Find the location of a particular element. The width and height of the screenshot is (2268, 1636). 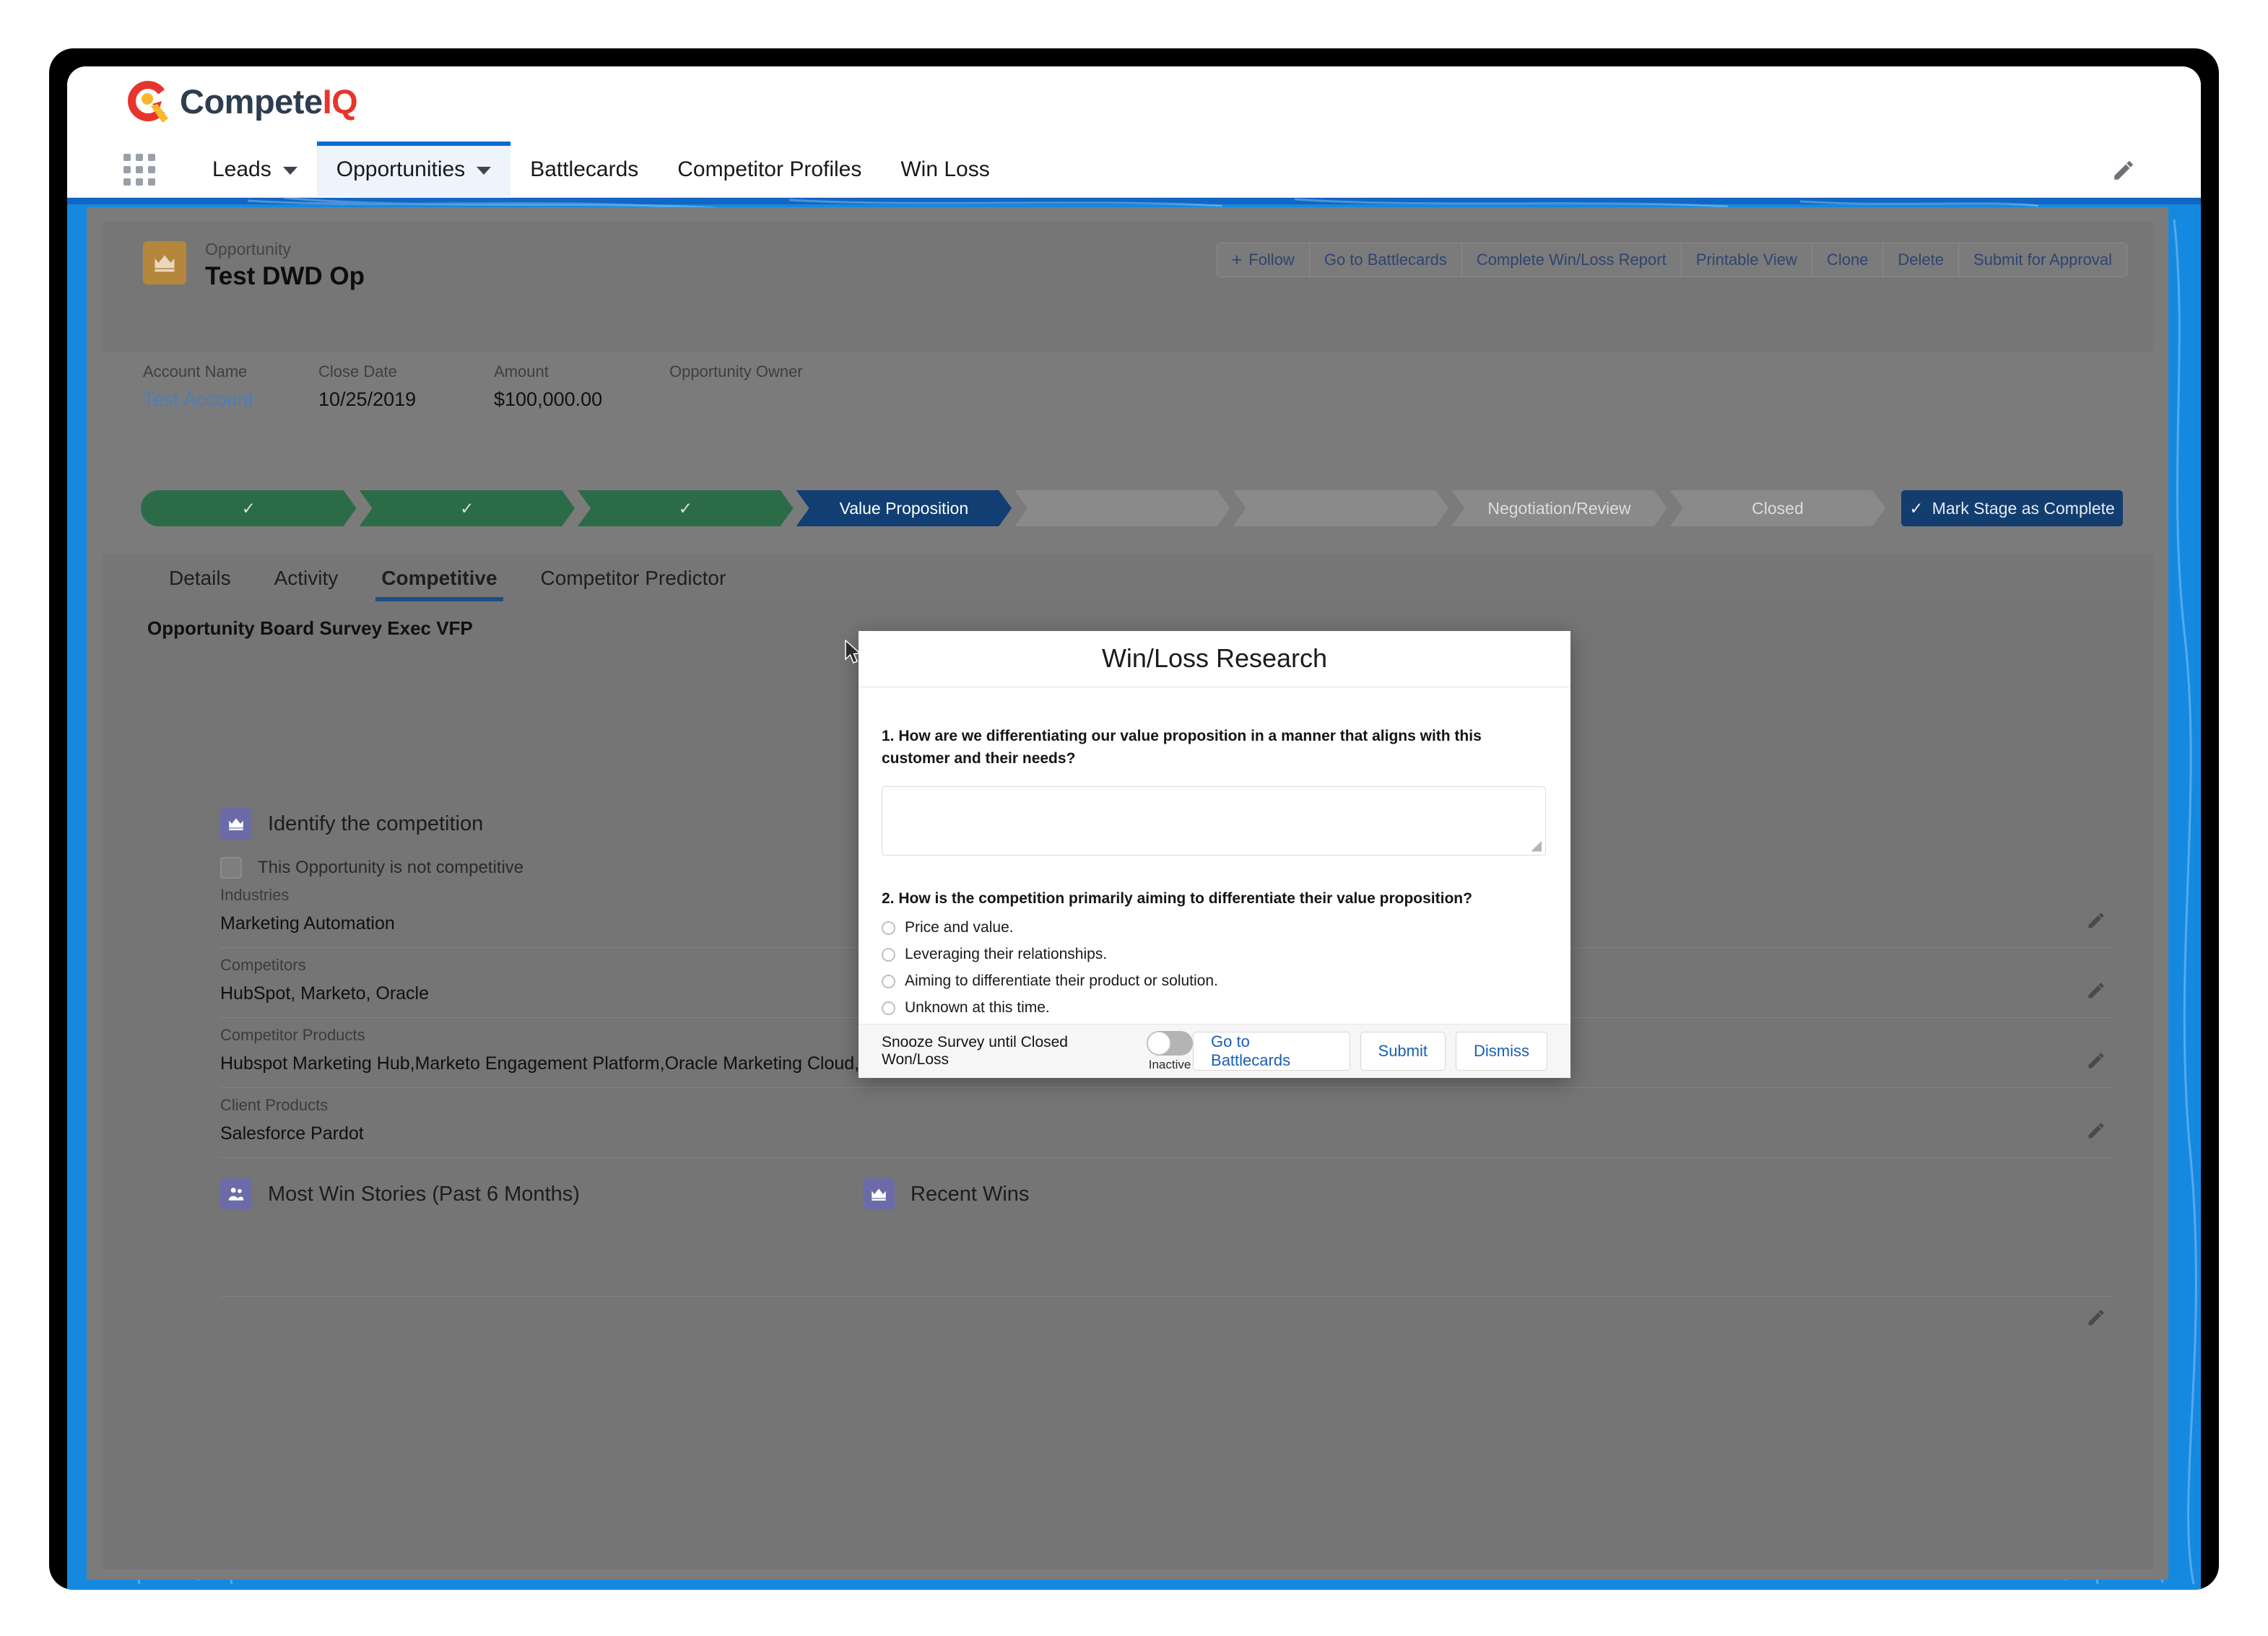

path-stage-label: Negotiation/Review is located at coordinates (1559, 508).